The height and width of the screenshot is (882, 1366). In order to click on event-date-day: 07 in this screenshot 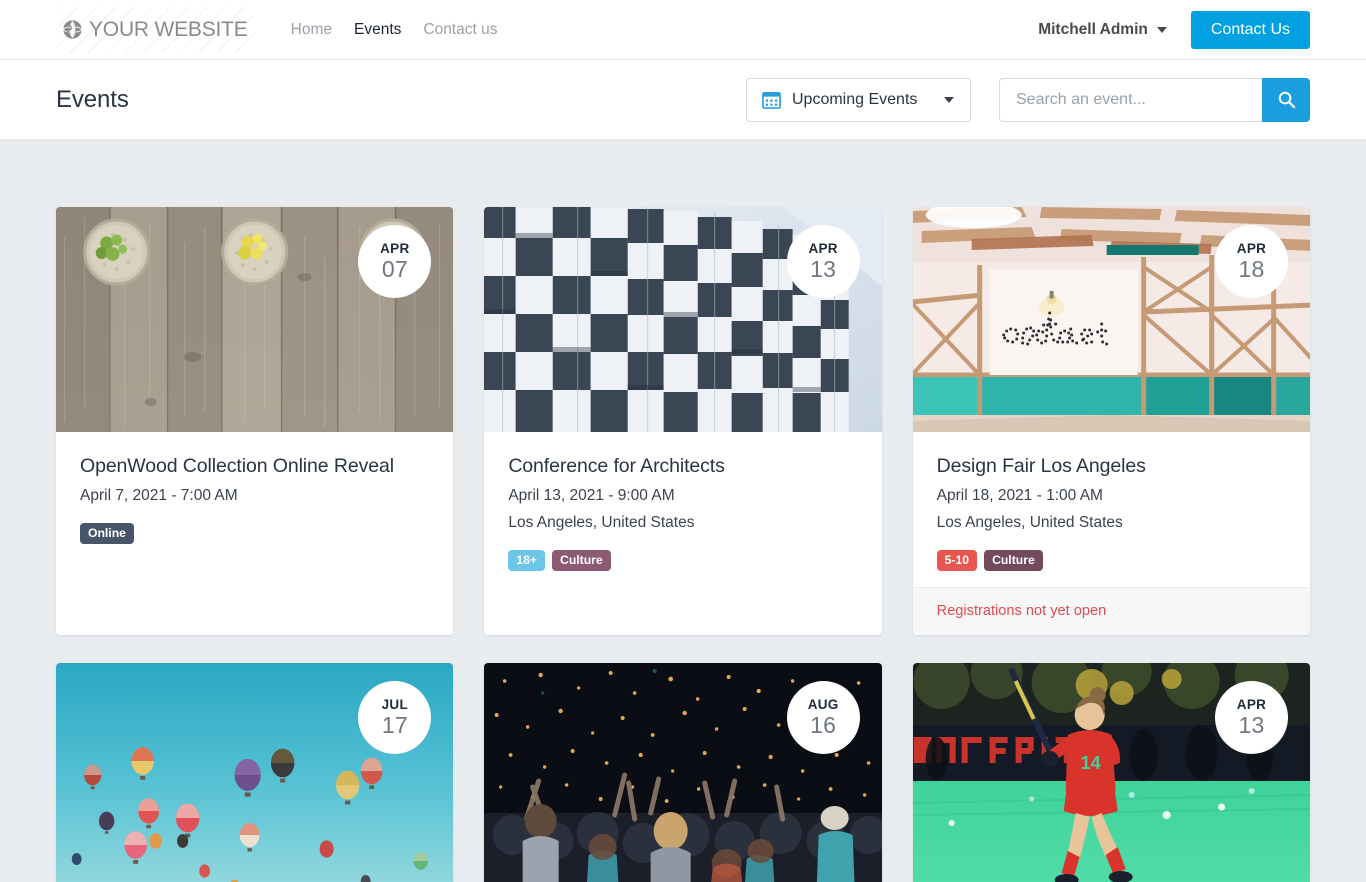, I will do `click(394, 268)`.